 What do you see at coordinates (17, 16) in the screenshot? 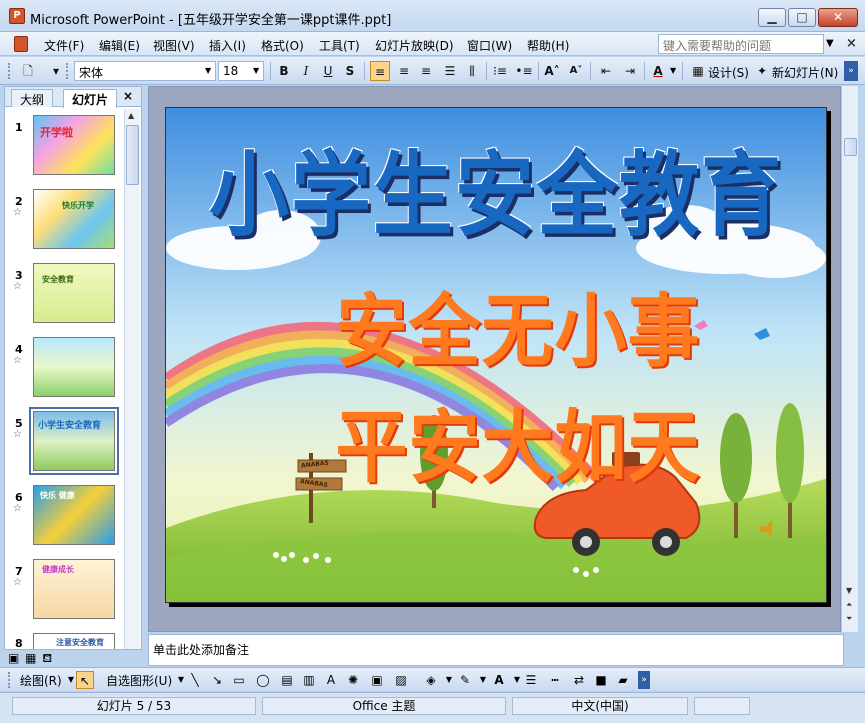
I see `powerpoint-app-icon: P` at bounding box center [17, 16].